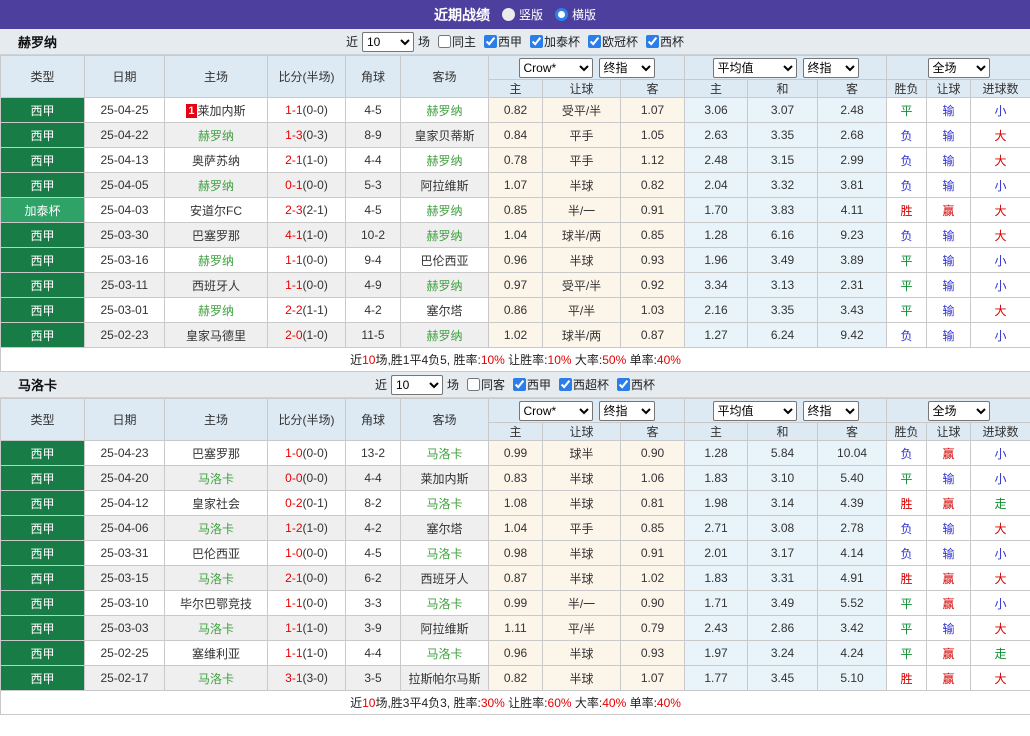 Image resolution: width=1030 pixels, height=736 pixels. What do you see at coordinates (216, 285) in the screenshot?
I see `home-team-cell: 西班牙人` at bounding box center [216, 285].